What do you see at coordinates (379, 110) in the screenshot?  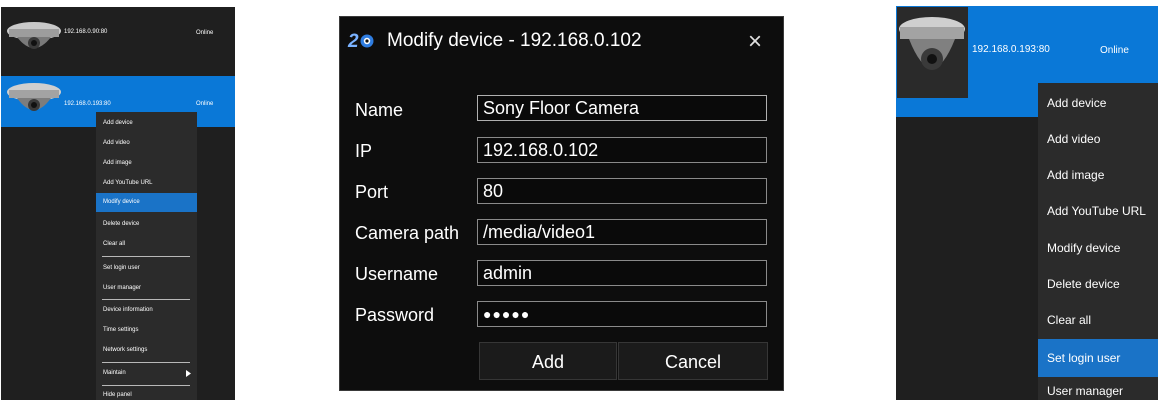 I see `label-name: Name` at bounding box center [379, 110].